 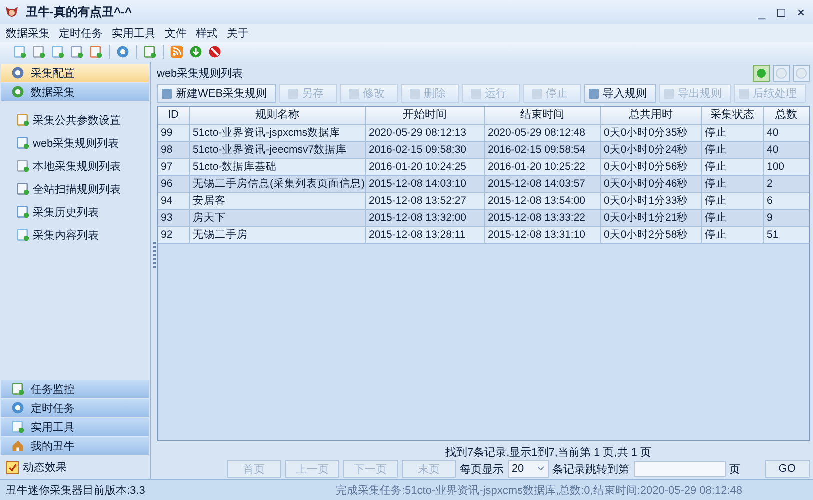 What do you see at coordinates (238, 33) in the screenshot?
I see `menu-item: 关于` at bounding box center [238, 33].